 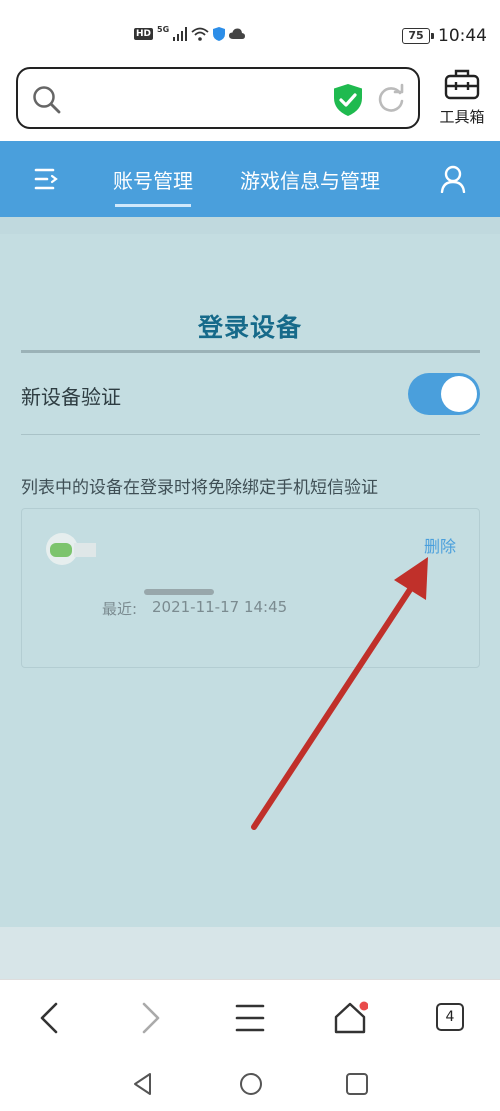 I want to click on hd-badge: HD, so click(x=144, y=34).